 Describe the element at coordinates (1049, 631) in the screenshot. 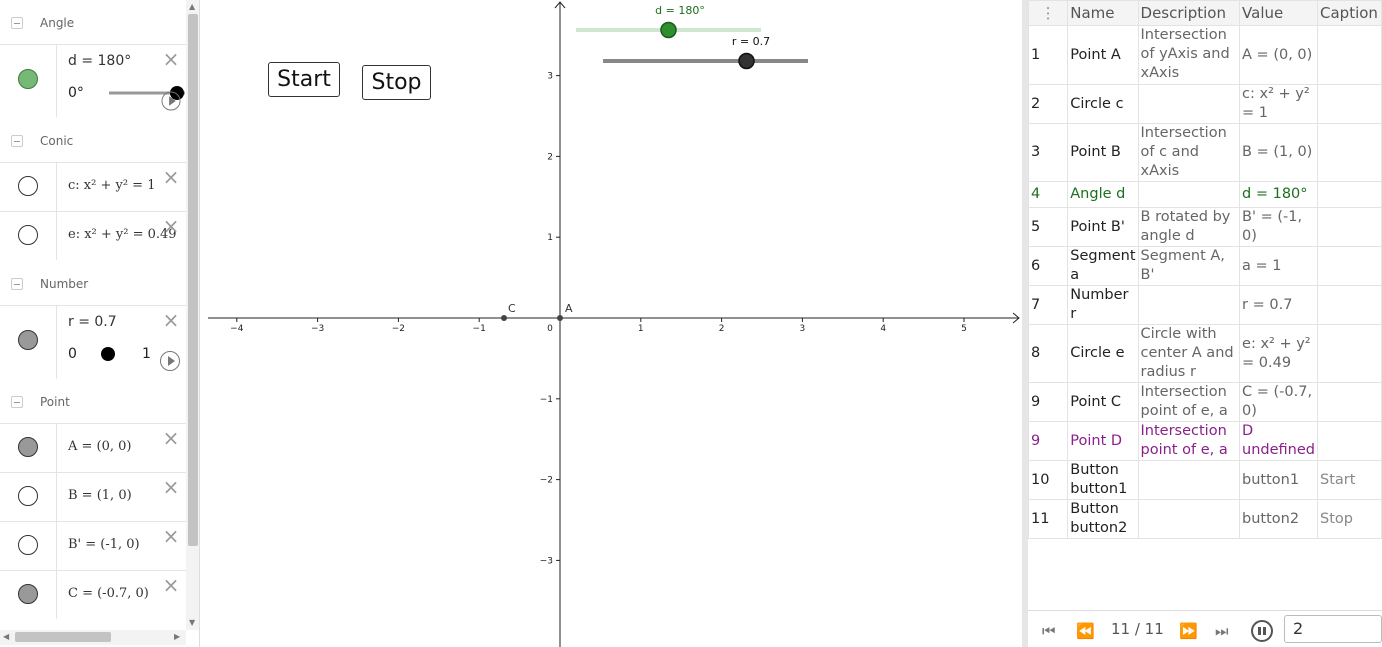

I see `first-step-icon: ⏮` at that location.